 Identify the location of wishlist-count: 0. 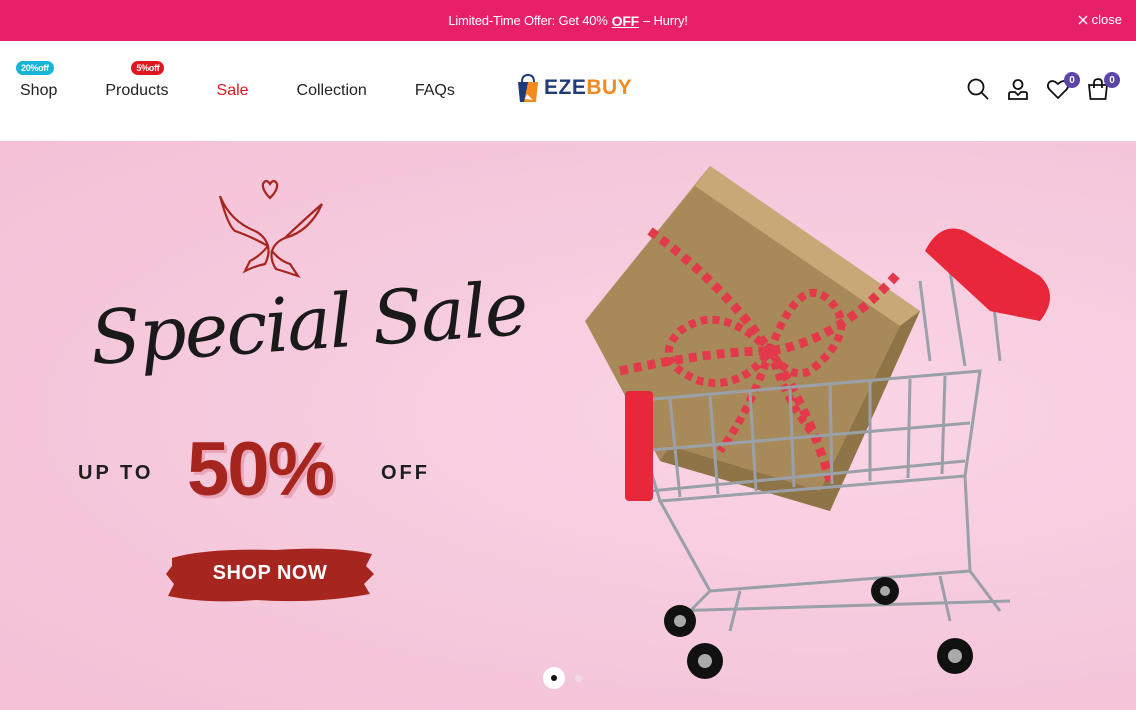
(1072, 80).